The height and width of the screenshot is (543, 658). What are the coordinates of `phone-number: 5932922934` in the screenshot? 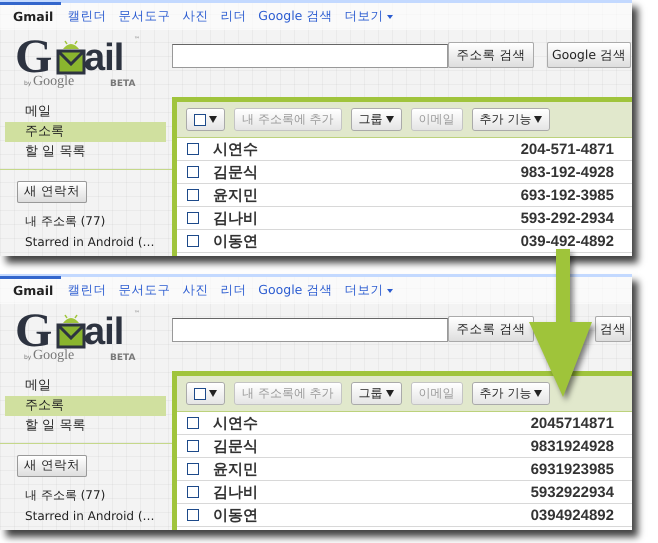 It's located at (572, 492).